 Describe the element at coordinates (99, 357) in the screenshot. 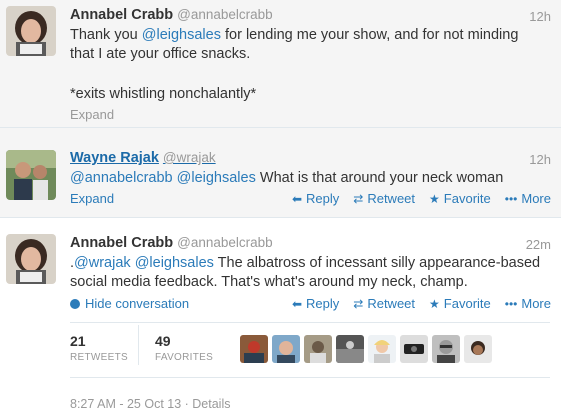

I see `retweets-label: RETWEETS` at that location.